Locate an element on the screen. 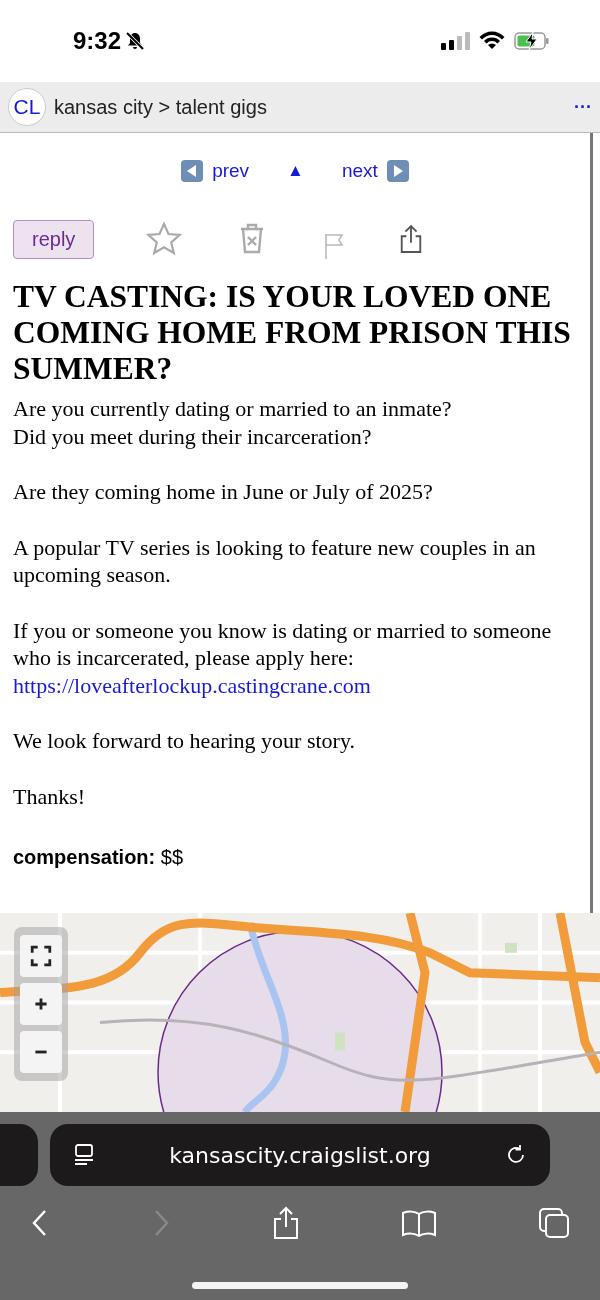 Image resolution: width=600 pixels, height=1300 pixels. apply-link: https://loveafterlockup.castingcrane.com is located at coordinates (192, 685).